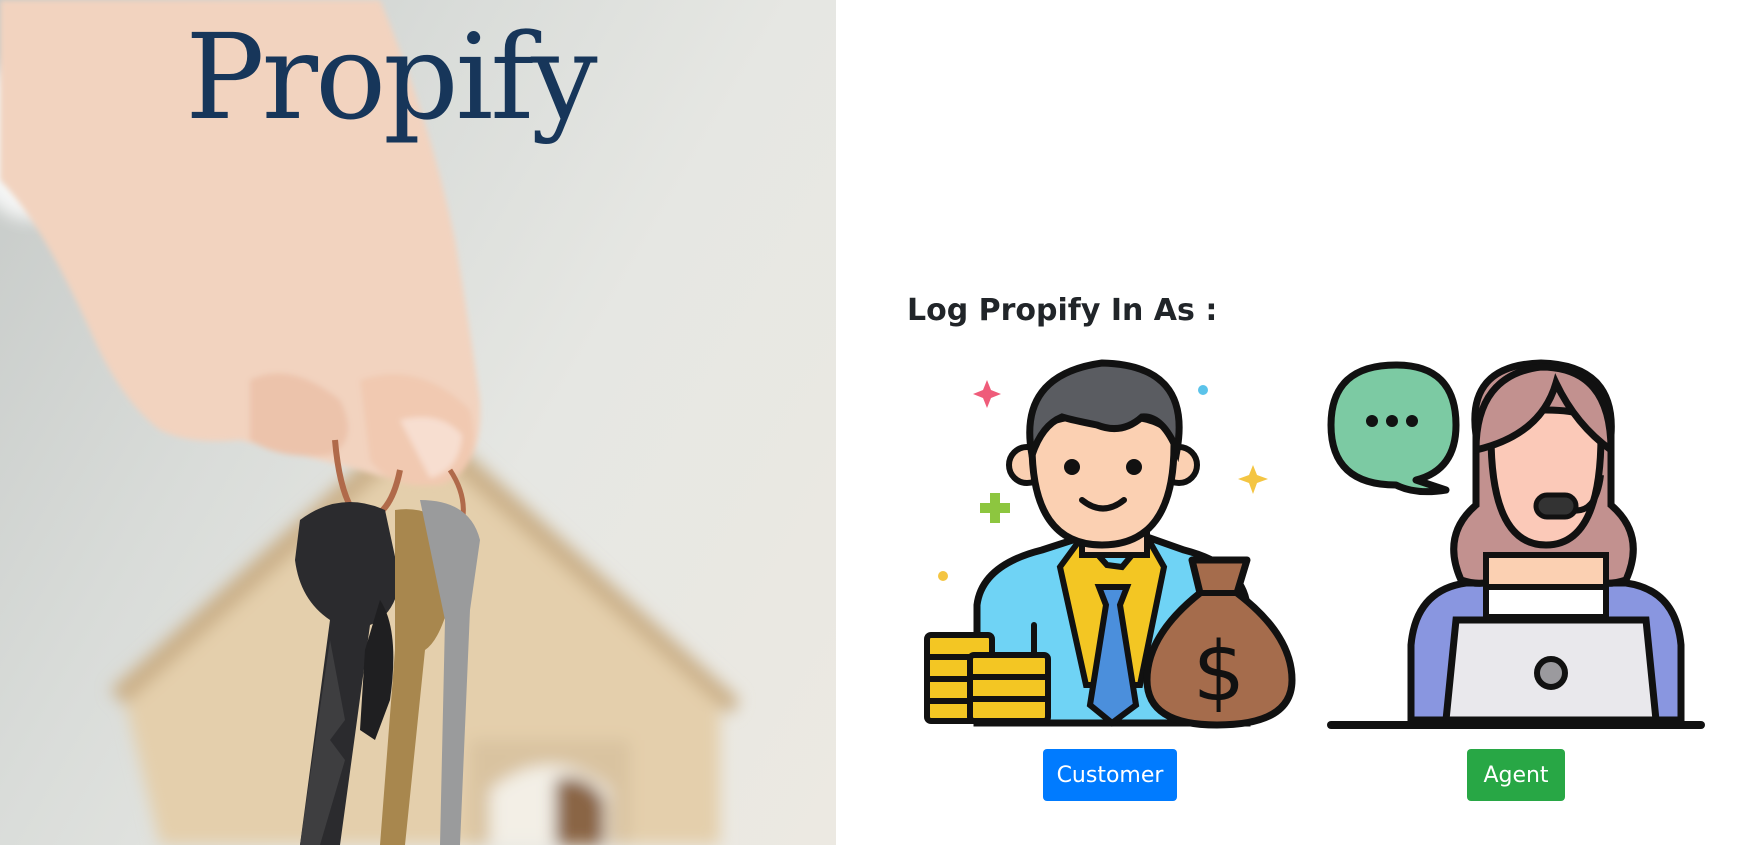 The image size is (1747, 845). What do you see at coordinates (1110, 544) in the screenshot?
I see `businessman-moneybag-icon: $` at bounding box center [1110, 544].